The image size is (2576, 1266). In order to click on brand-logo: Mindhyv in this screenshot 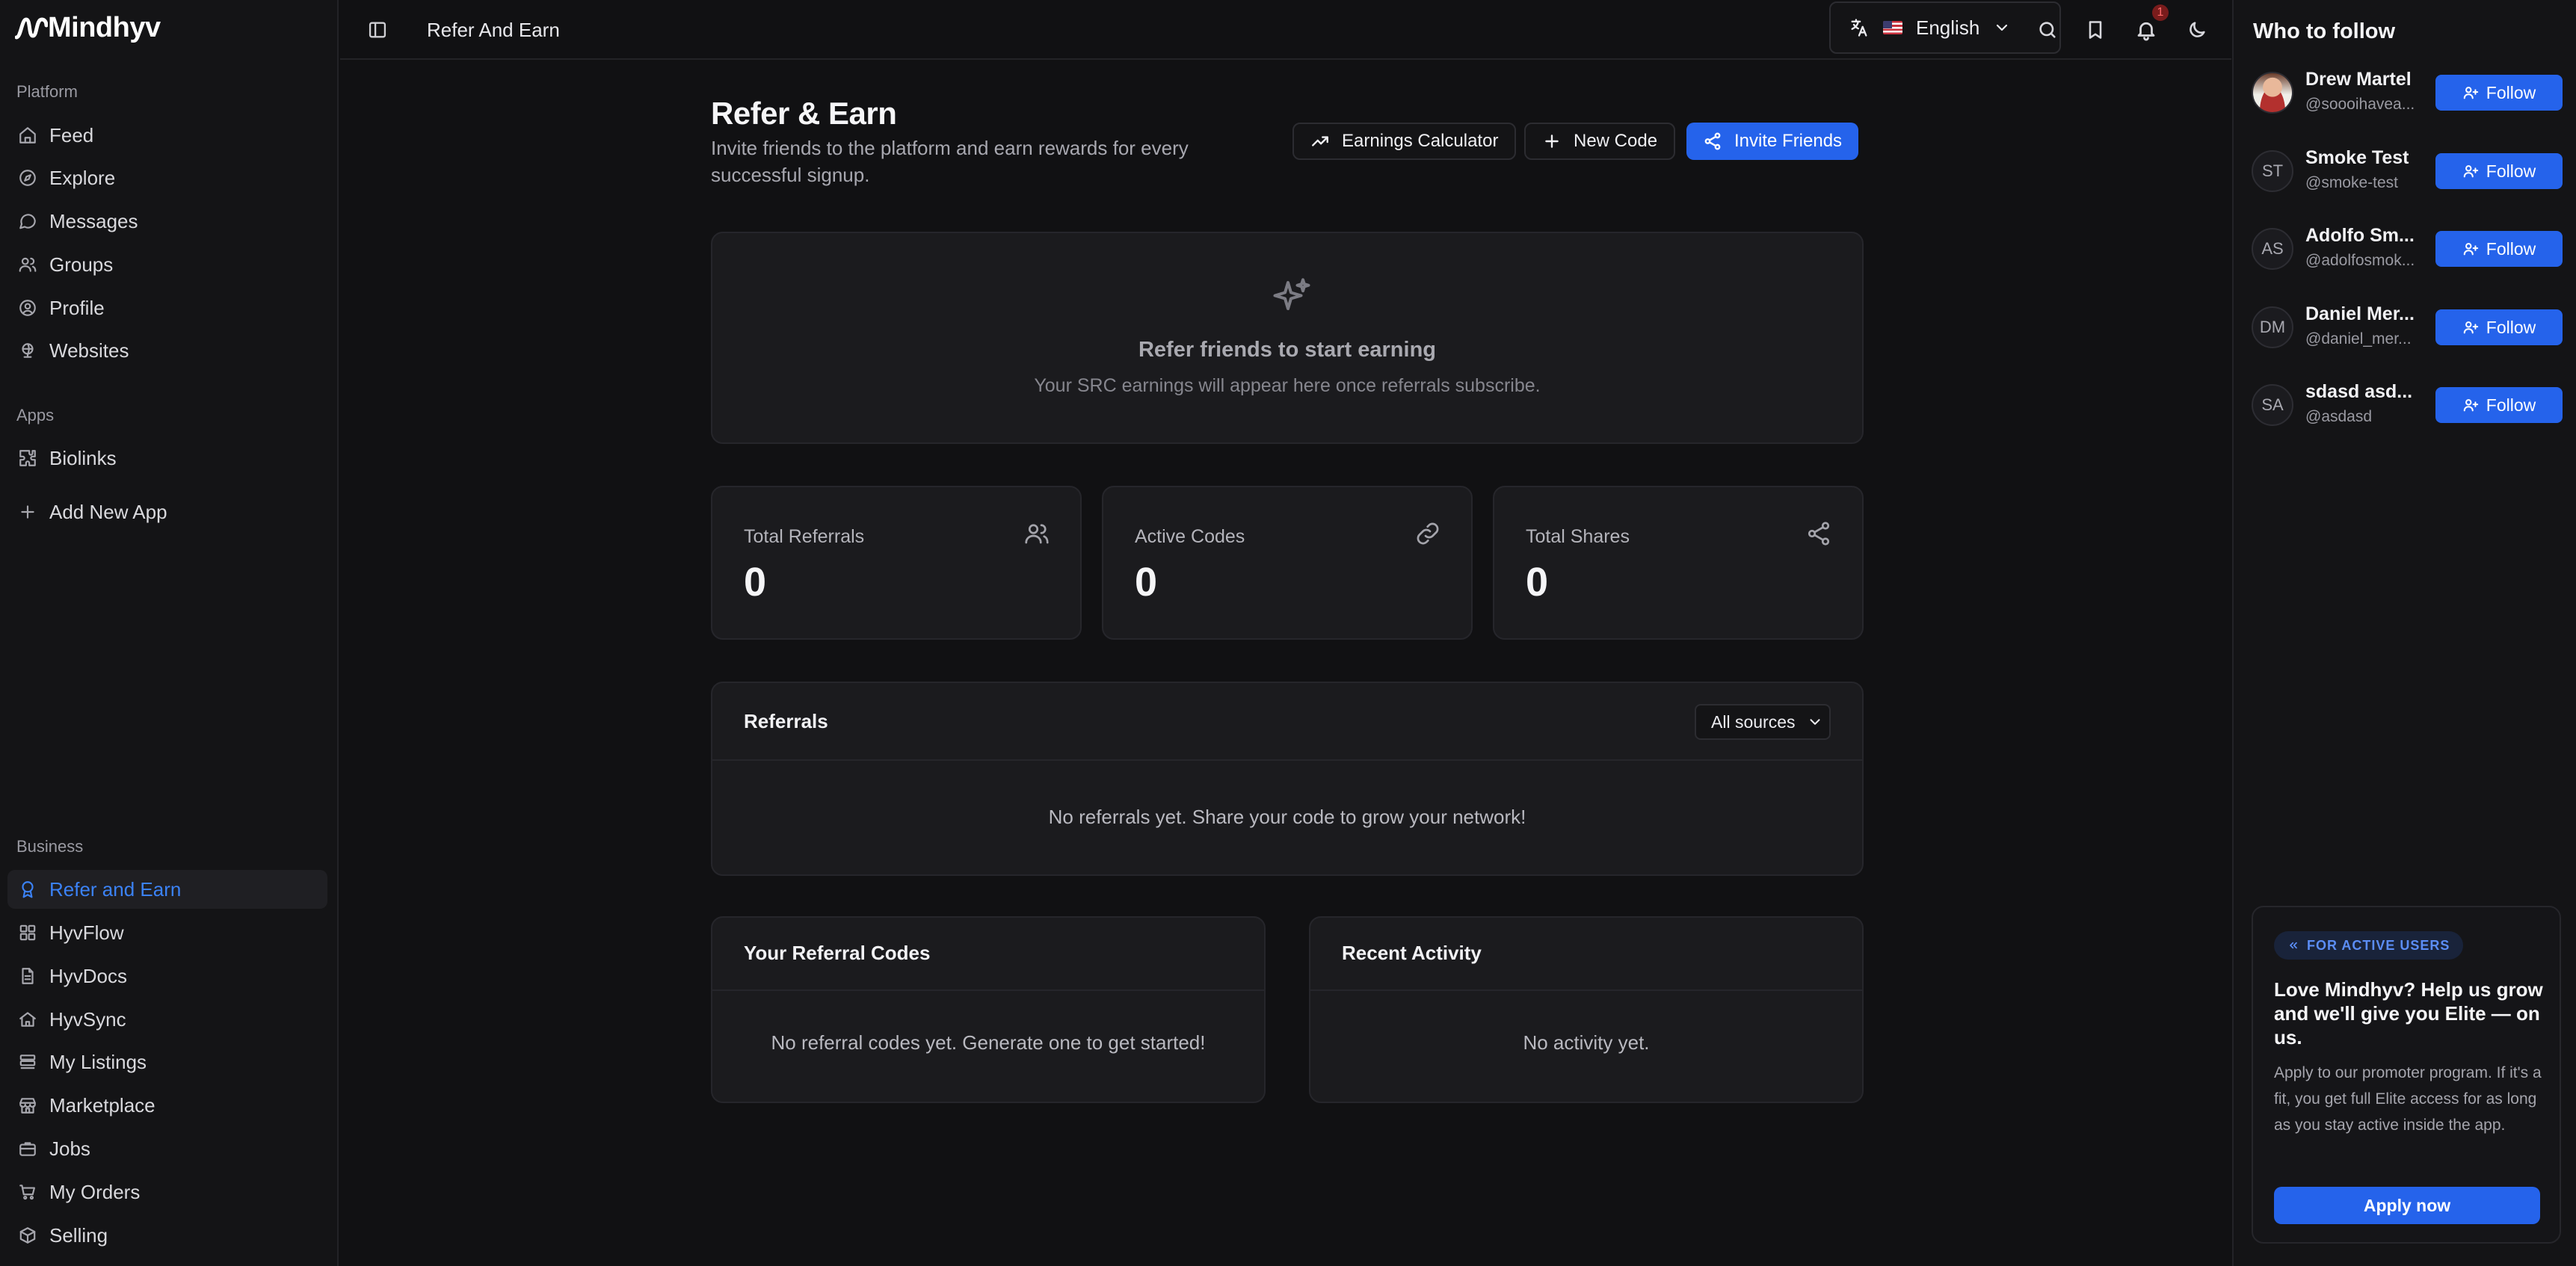, I will do `click(88, 28)`.